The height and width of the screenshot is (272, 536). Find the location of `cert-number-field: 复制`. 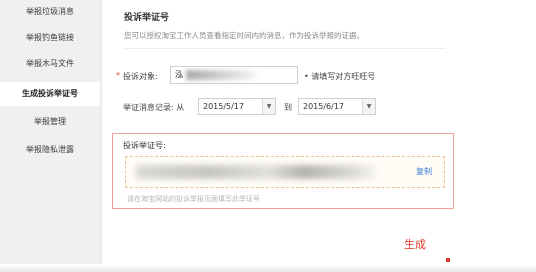

cert-number-field: 复制 is located at coordinates (285, 172).